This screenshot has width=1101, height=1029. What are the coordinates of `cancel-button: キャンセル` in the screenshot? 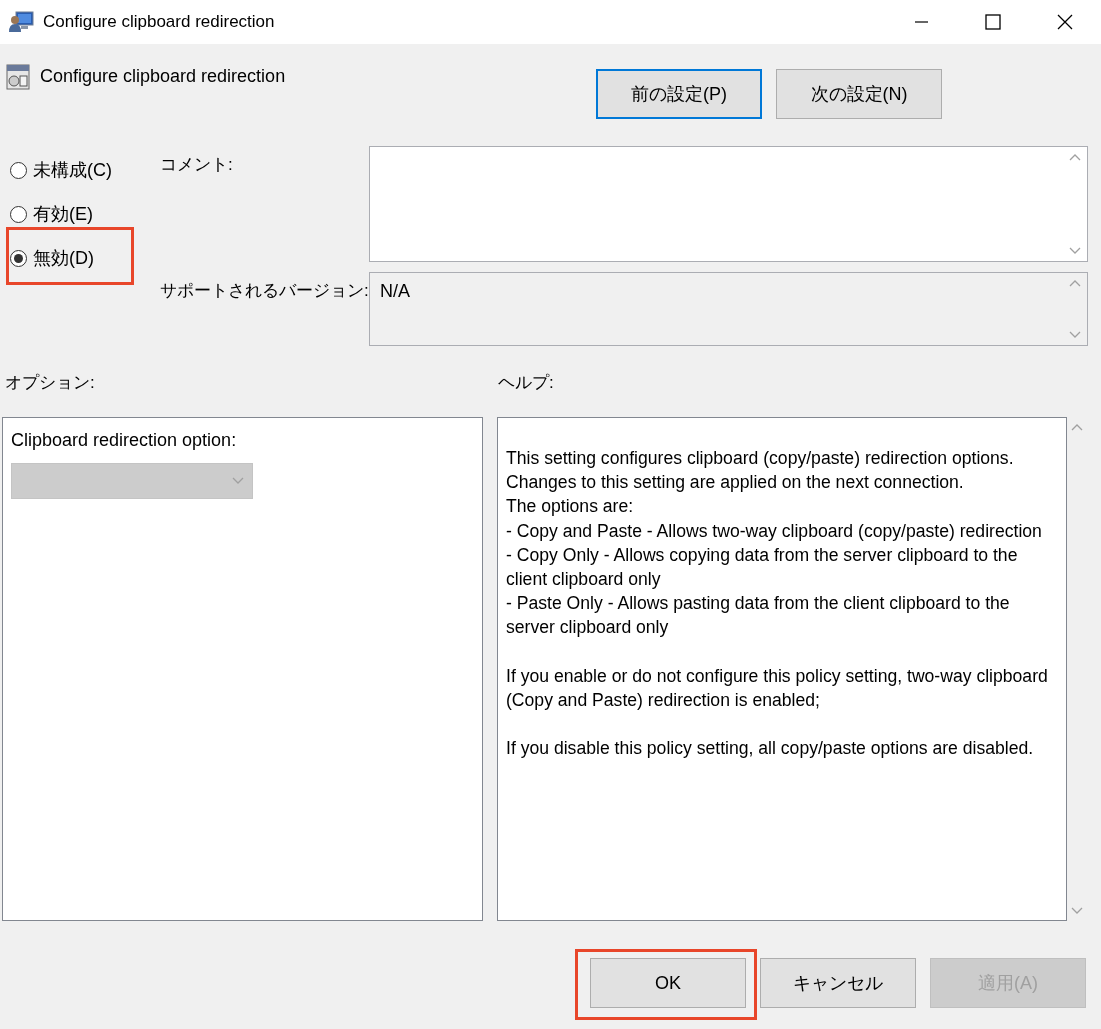 It's located at (838, 983).